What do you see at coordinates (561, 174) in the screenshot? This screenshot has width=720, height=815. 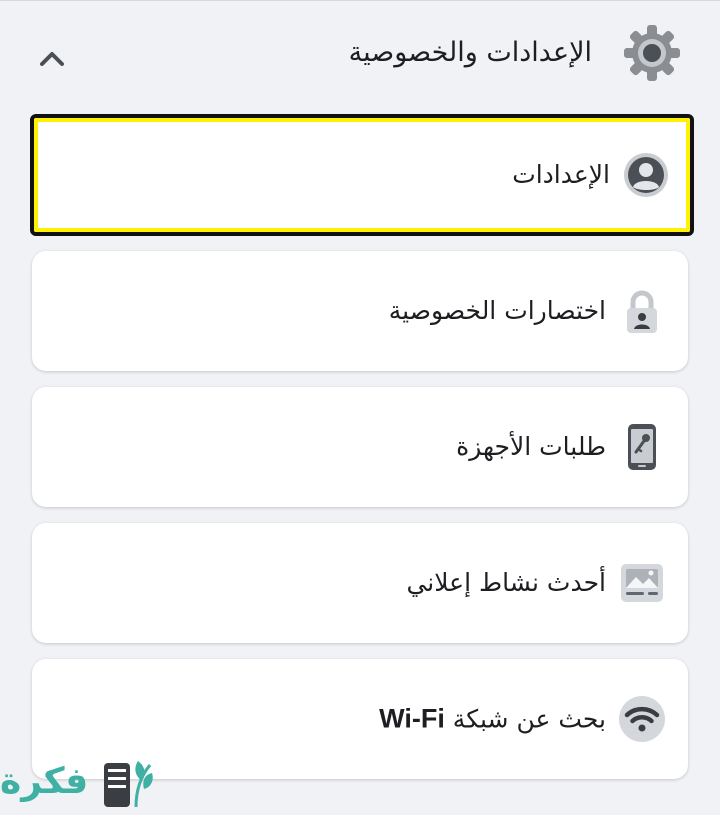 I see `menu-item-label: الإعدادات` at bounding box center [561, 174].